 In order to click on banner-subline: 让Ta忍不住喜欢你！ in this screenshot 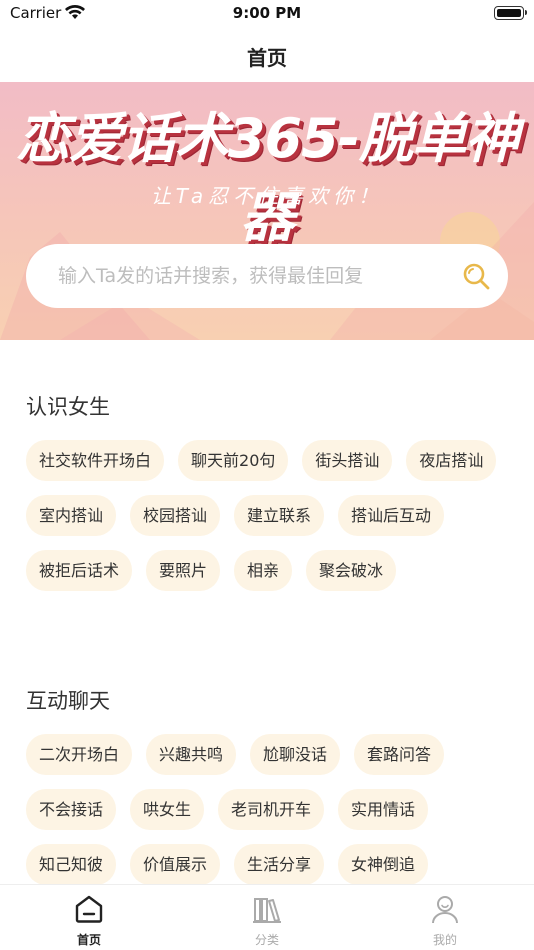, I will do `click(267, 196)`.